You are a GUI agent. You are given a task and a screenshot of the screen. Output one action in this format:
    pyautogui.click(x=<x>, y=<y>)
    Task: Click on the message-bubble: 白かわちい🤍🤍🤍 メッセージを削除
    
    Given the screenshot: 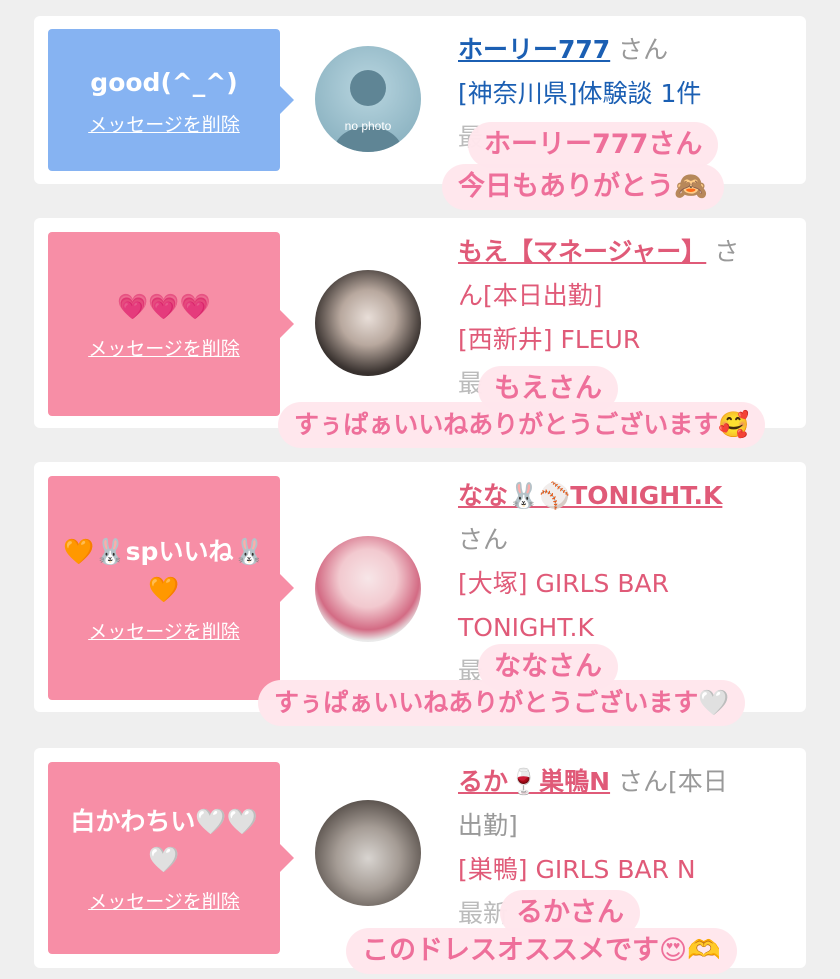 What is the action you would take?
    pyautogui.click(x=171, y=858)
    